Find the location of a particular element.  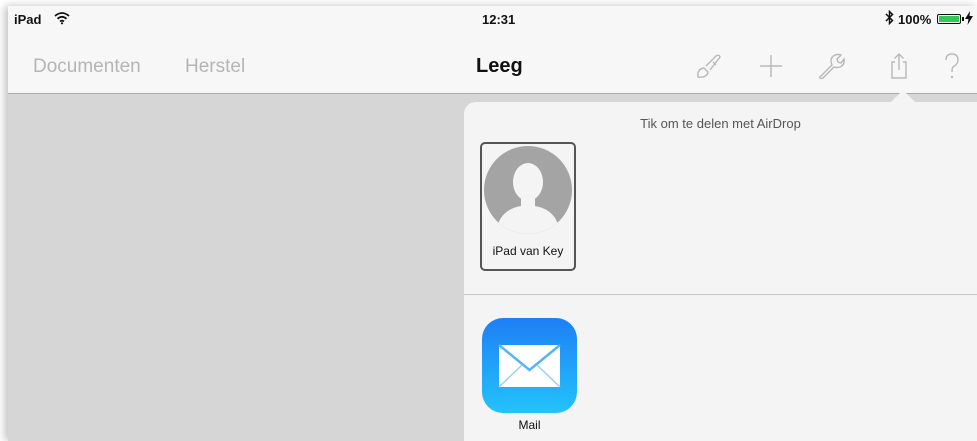

page-title: Leeg is located at coordinates (499, 66).